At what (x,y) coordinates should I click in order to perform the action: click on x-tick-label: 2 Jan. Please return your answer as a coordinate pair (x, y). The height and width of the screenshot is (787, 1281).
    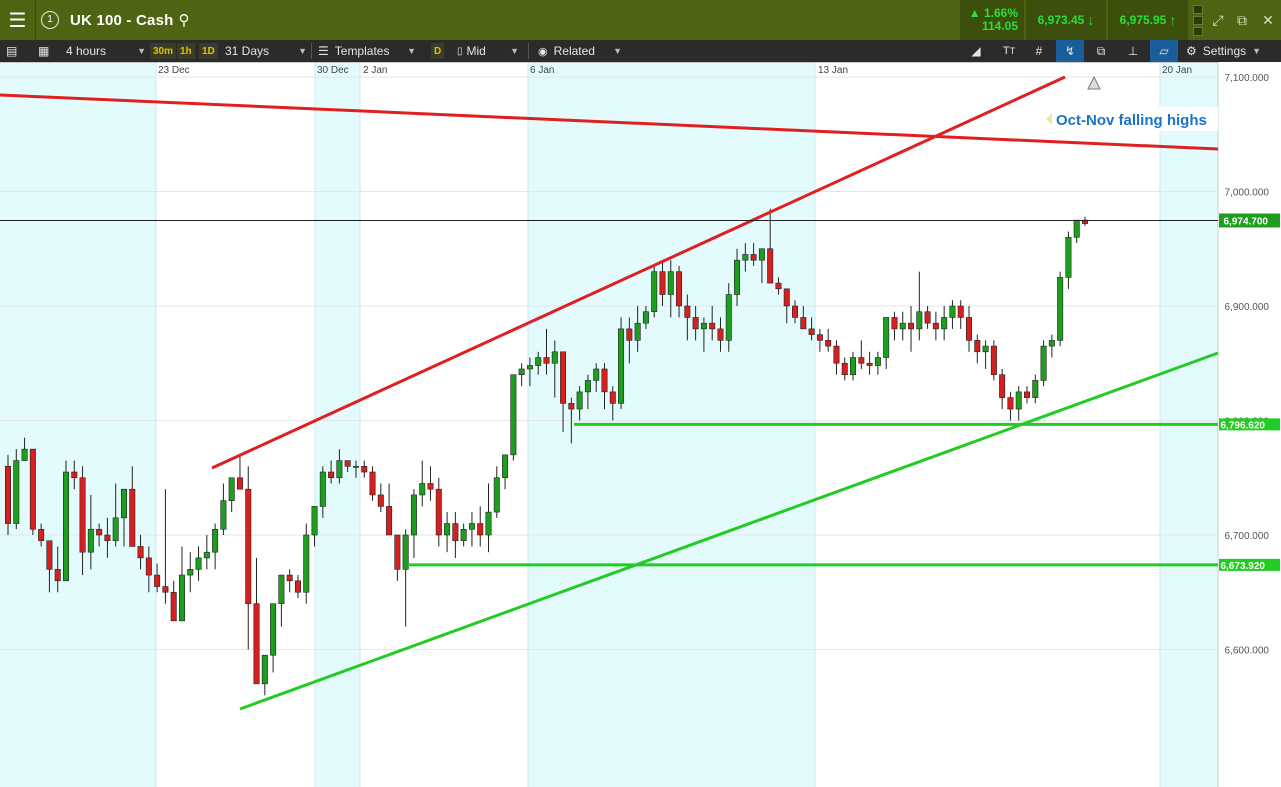
    Looking at the image, I should click on (375, 70).